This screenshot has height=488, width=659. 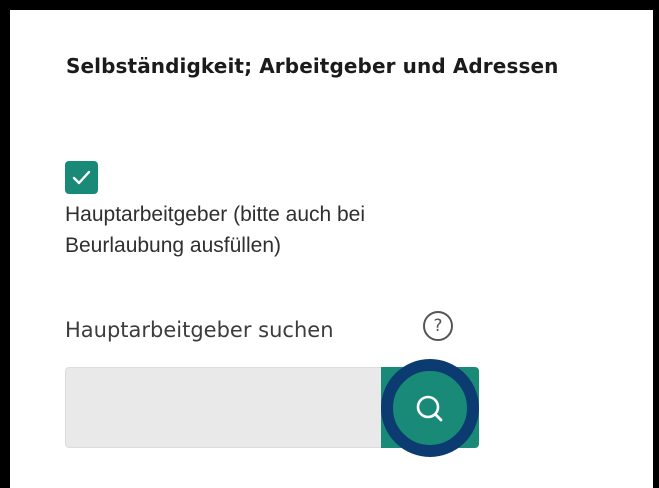 What do you see at coordinates (429, 408) in the screenshot?
I see `search-icon` at bounding box center [429, 408].